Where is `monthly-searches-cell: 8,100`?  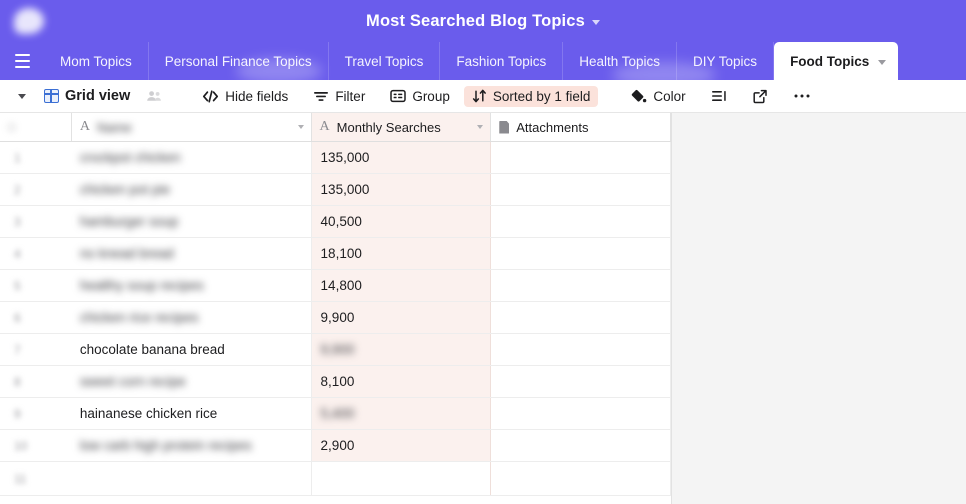 monthly-searches-cell: 8,100 is located at coordinates (401, 381).